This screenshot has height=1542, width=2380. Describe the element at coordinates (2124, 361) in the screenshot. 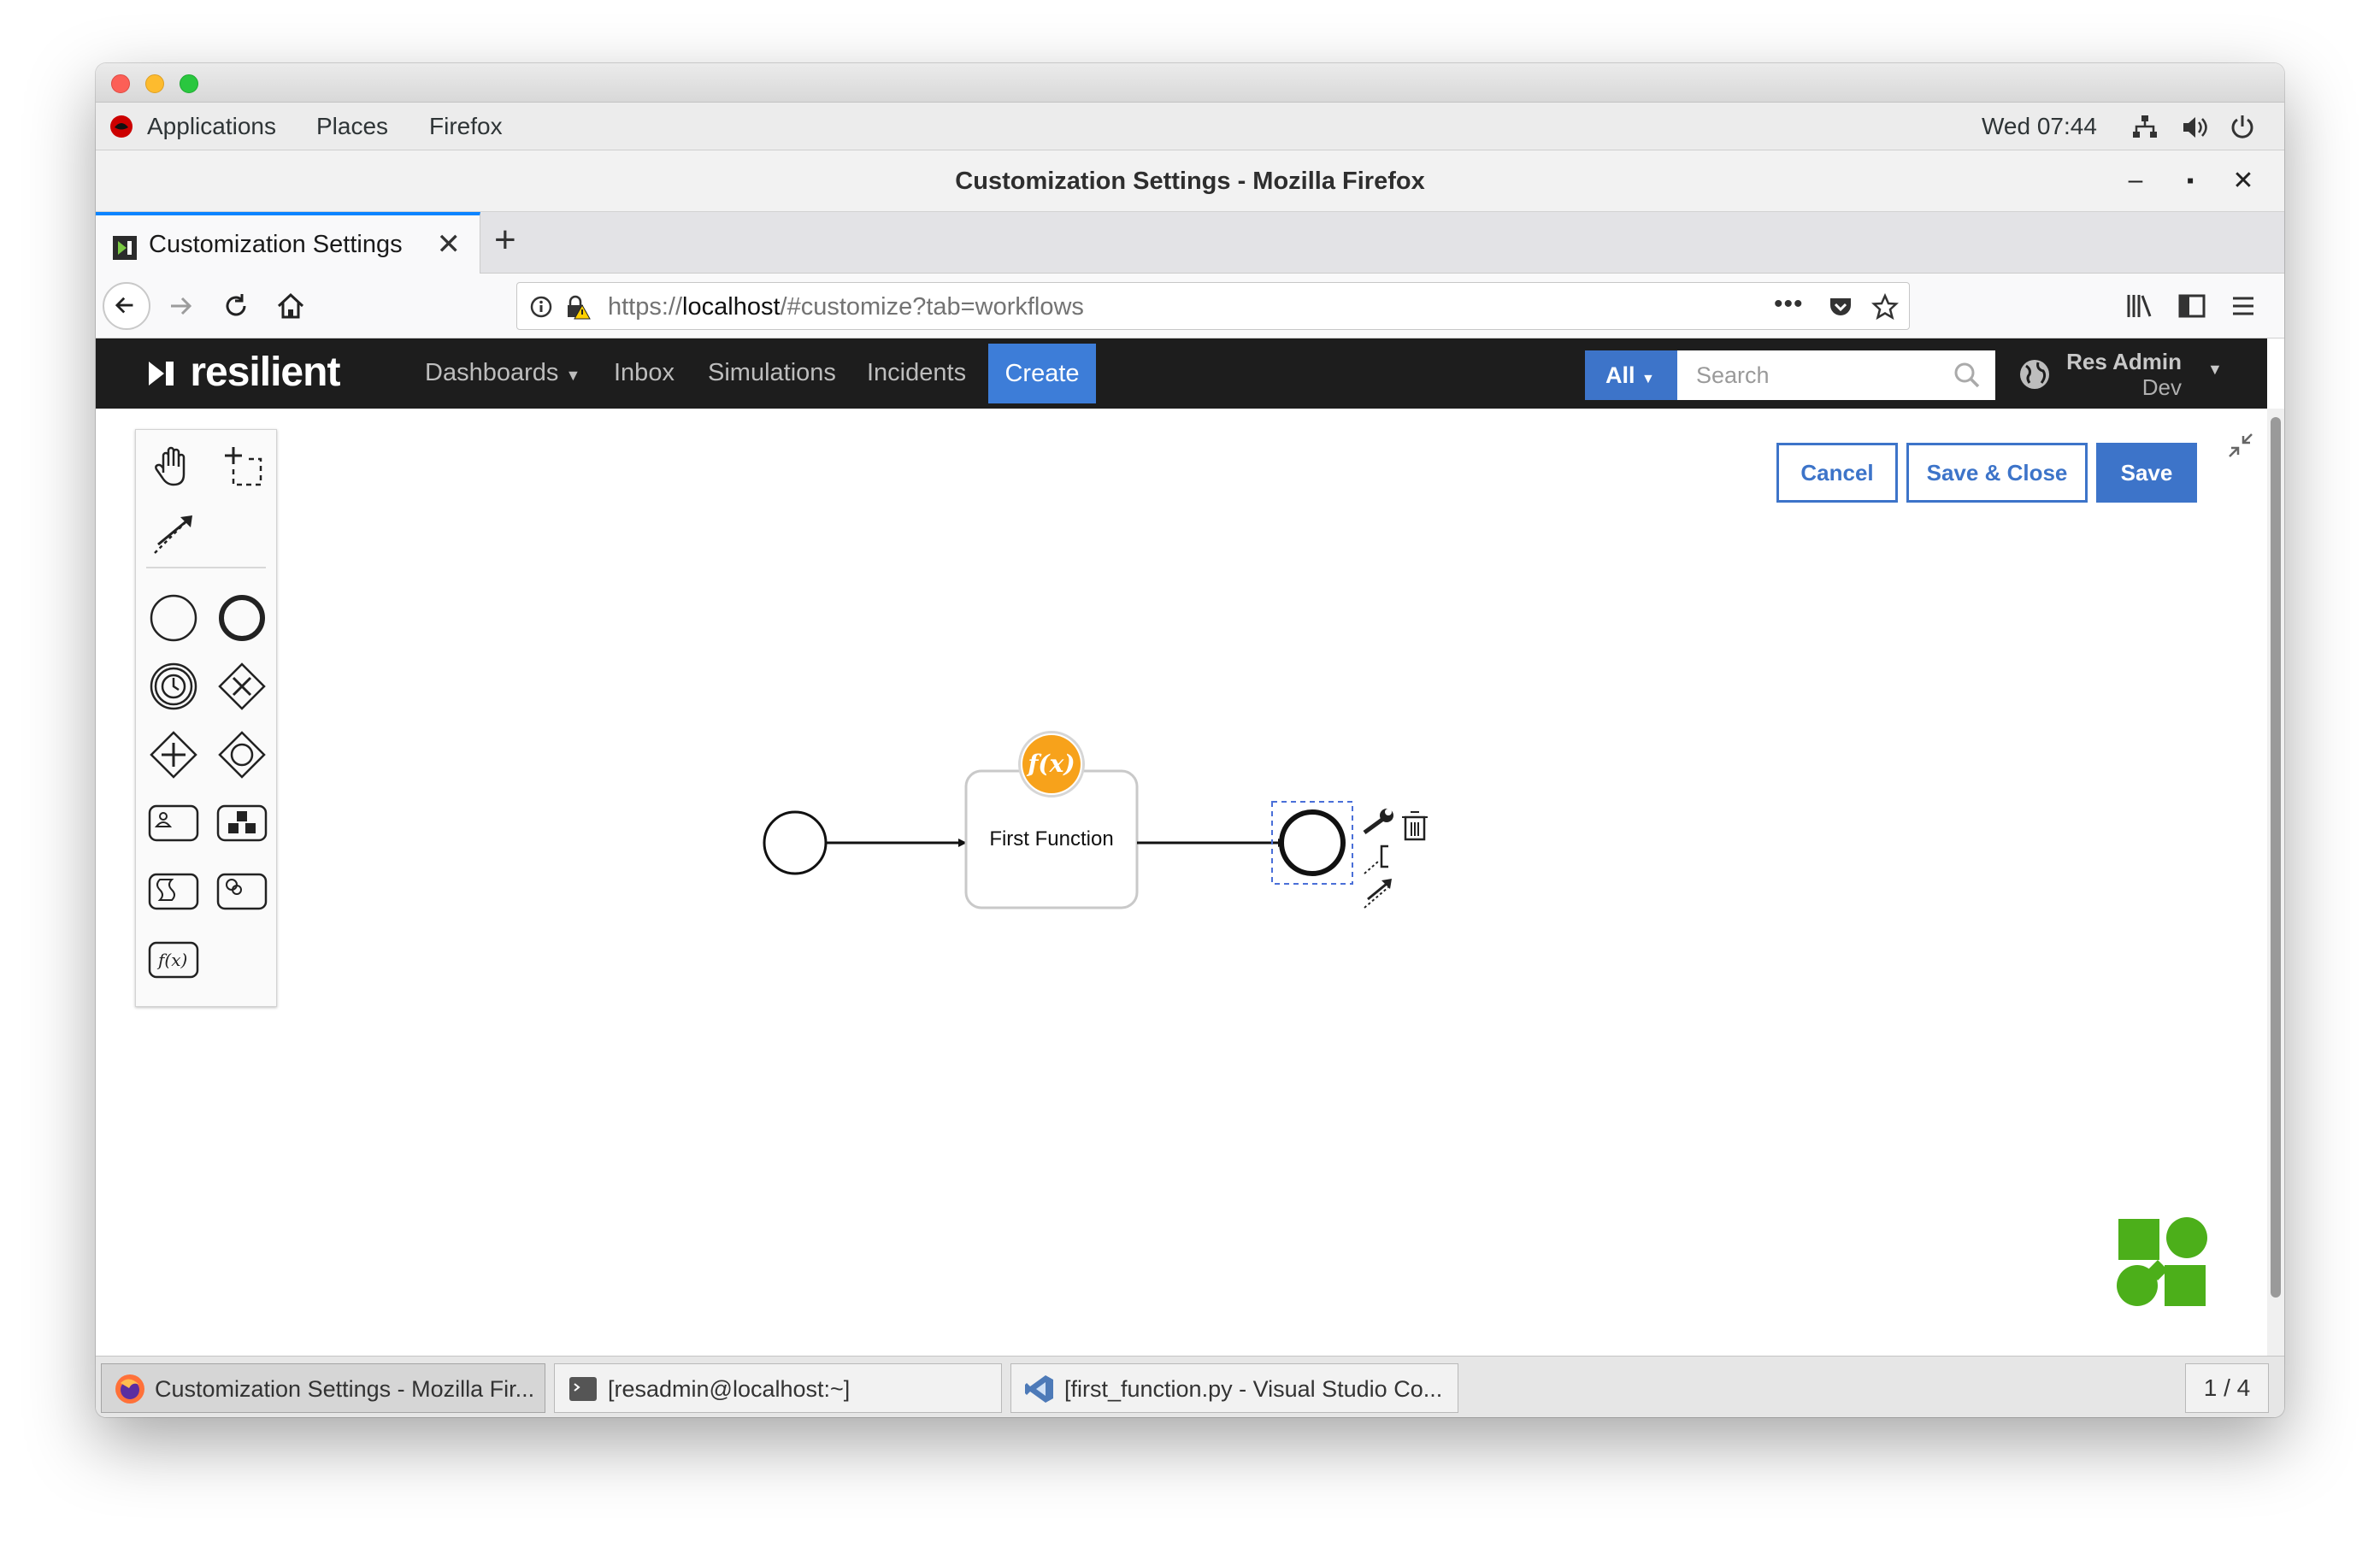

I see `user-name: Res Admin` at that location.